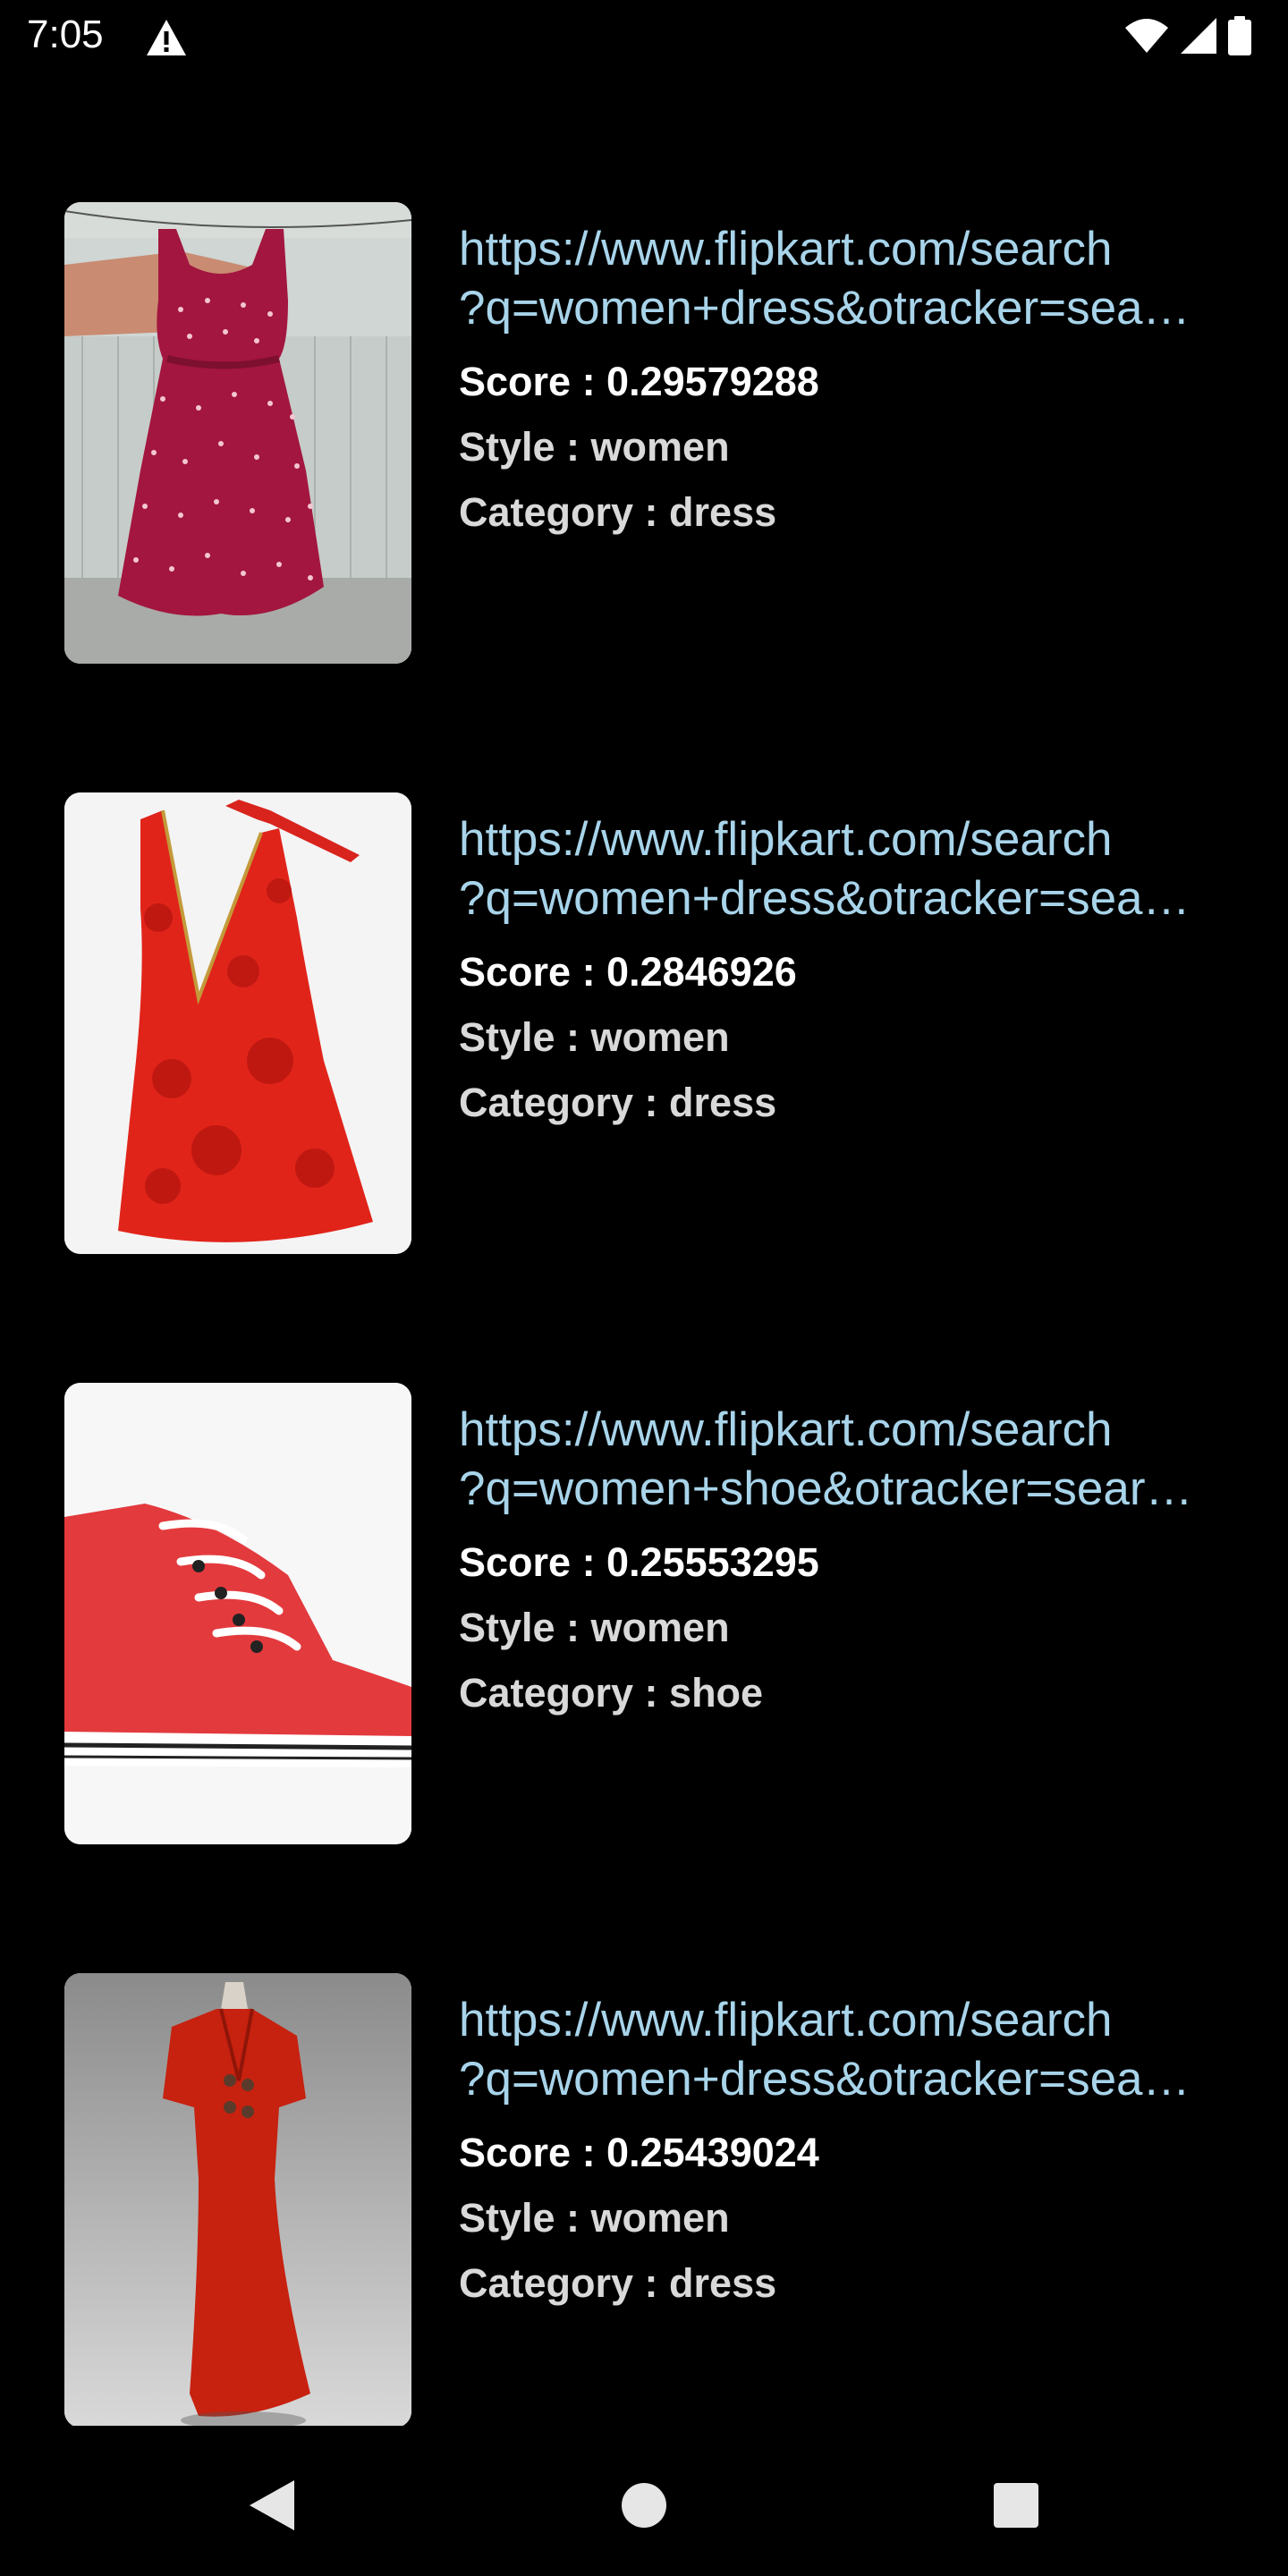  What do you see at coordinates (166, 37) in the screenshot?
I see `alert-icon` at bounding box center [166, 37].